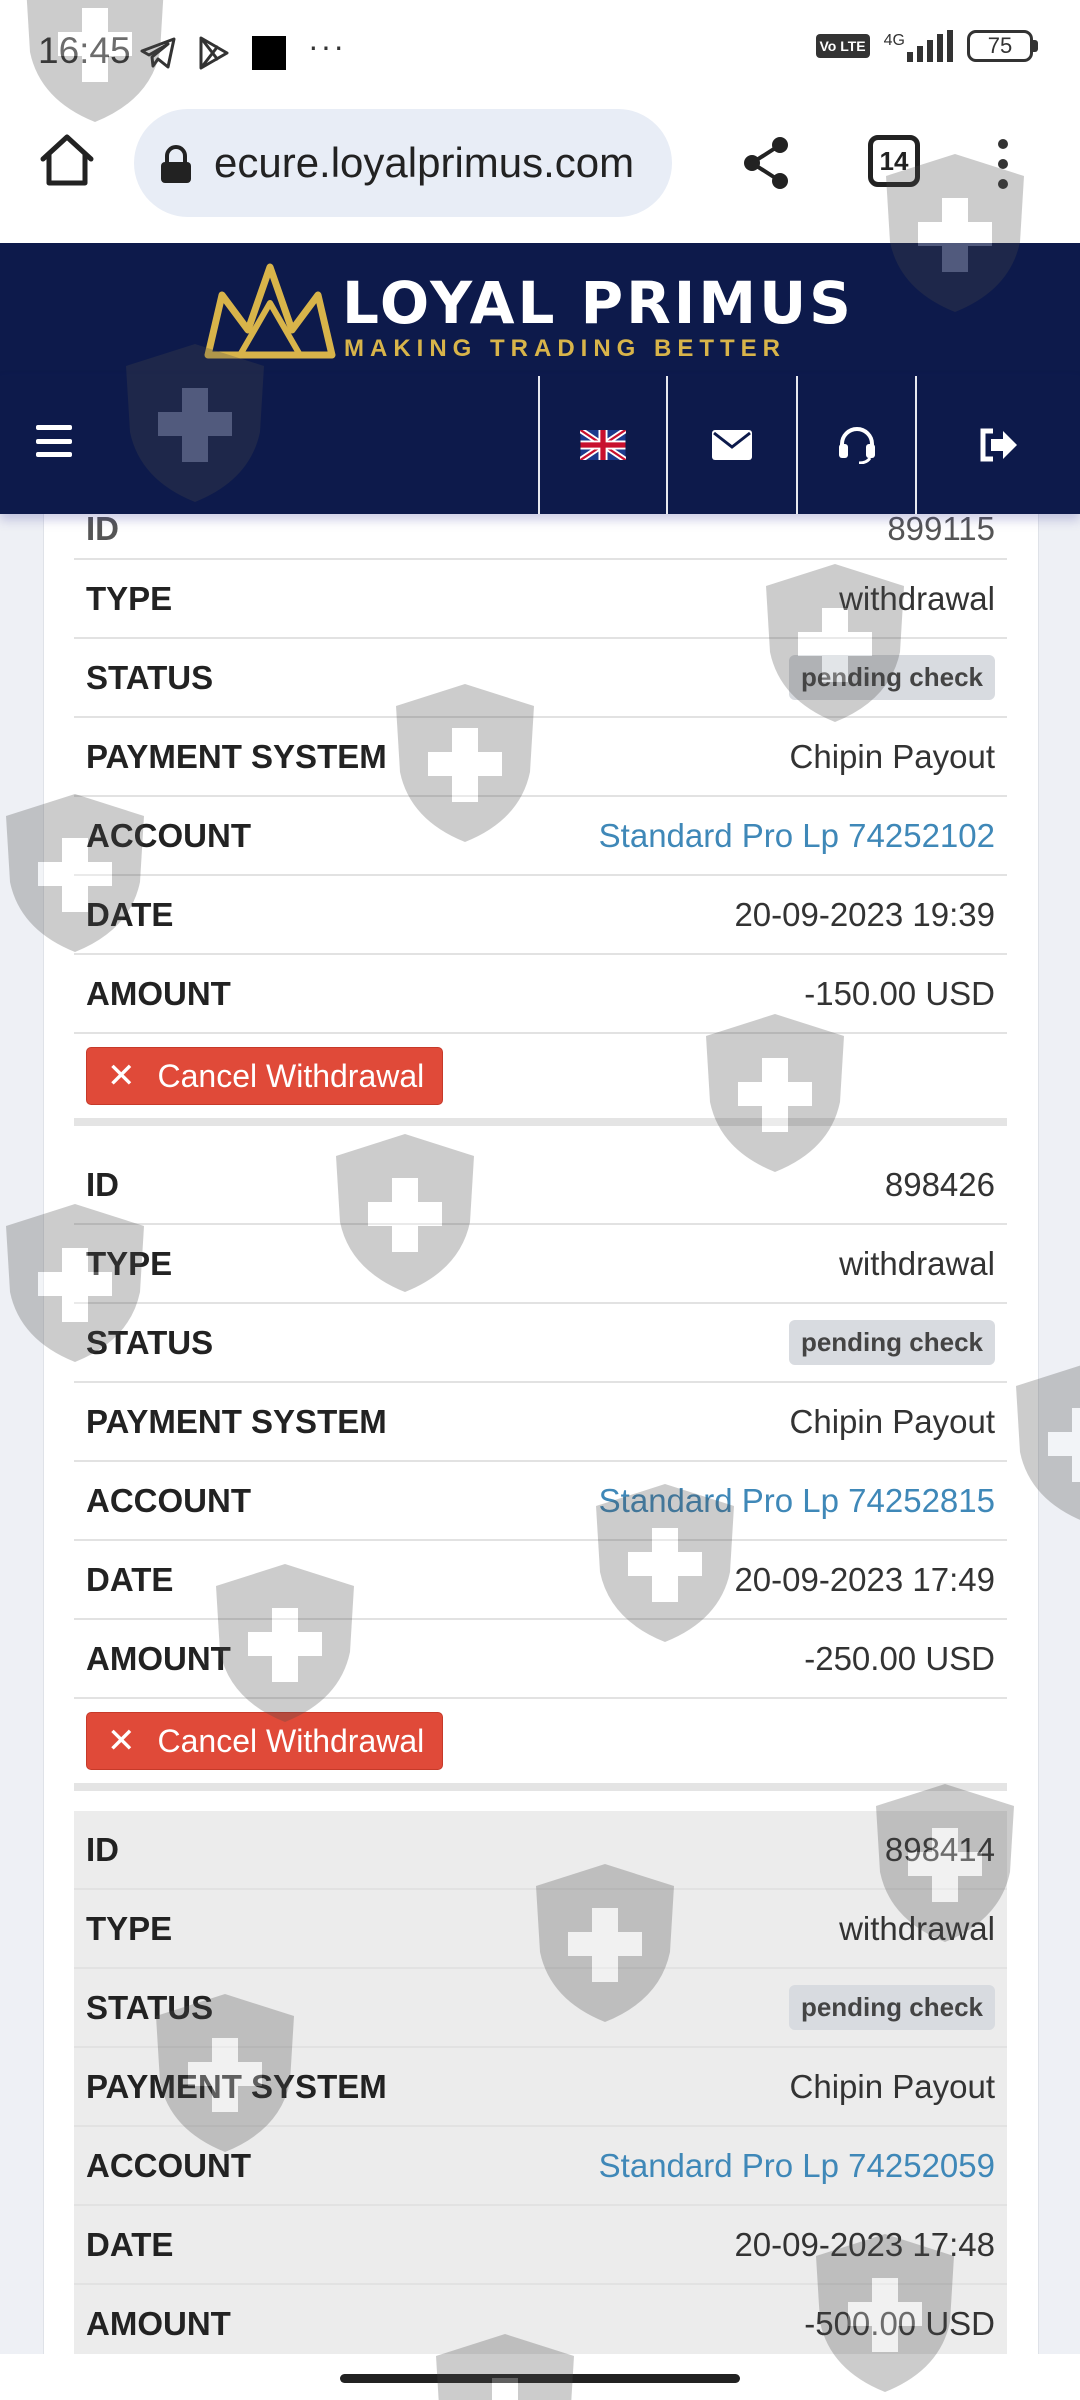 The width and height of the screenshot is (1080, 2400). I want to click on lock-icon, so click(176, 164).